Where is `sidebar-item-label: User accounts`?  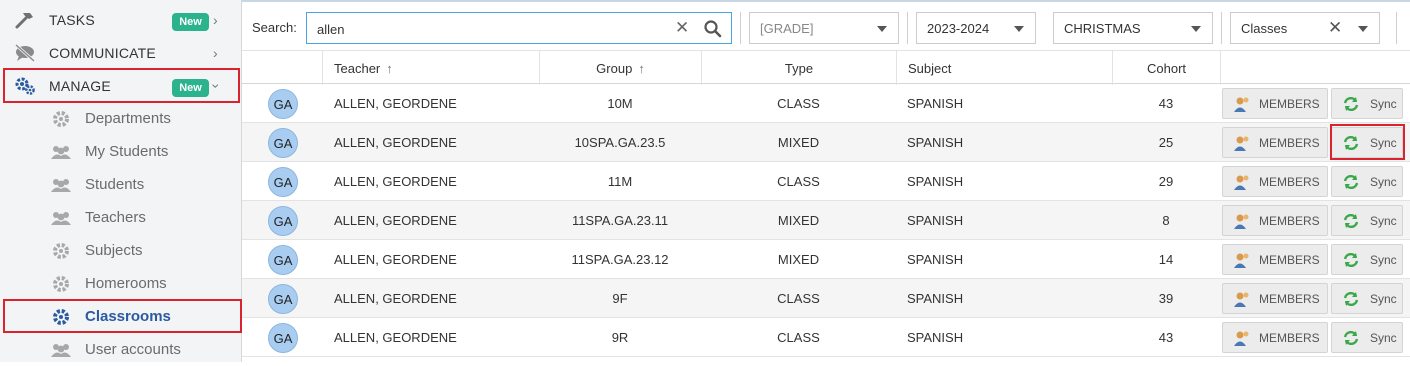 sidebar-item-label: User accounts is located at coordinates (133, 349).